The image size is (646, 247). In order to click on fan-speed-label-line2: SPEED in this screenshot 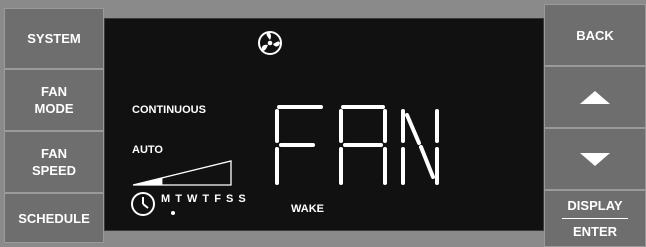, I will do `click(54, 170)`.